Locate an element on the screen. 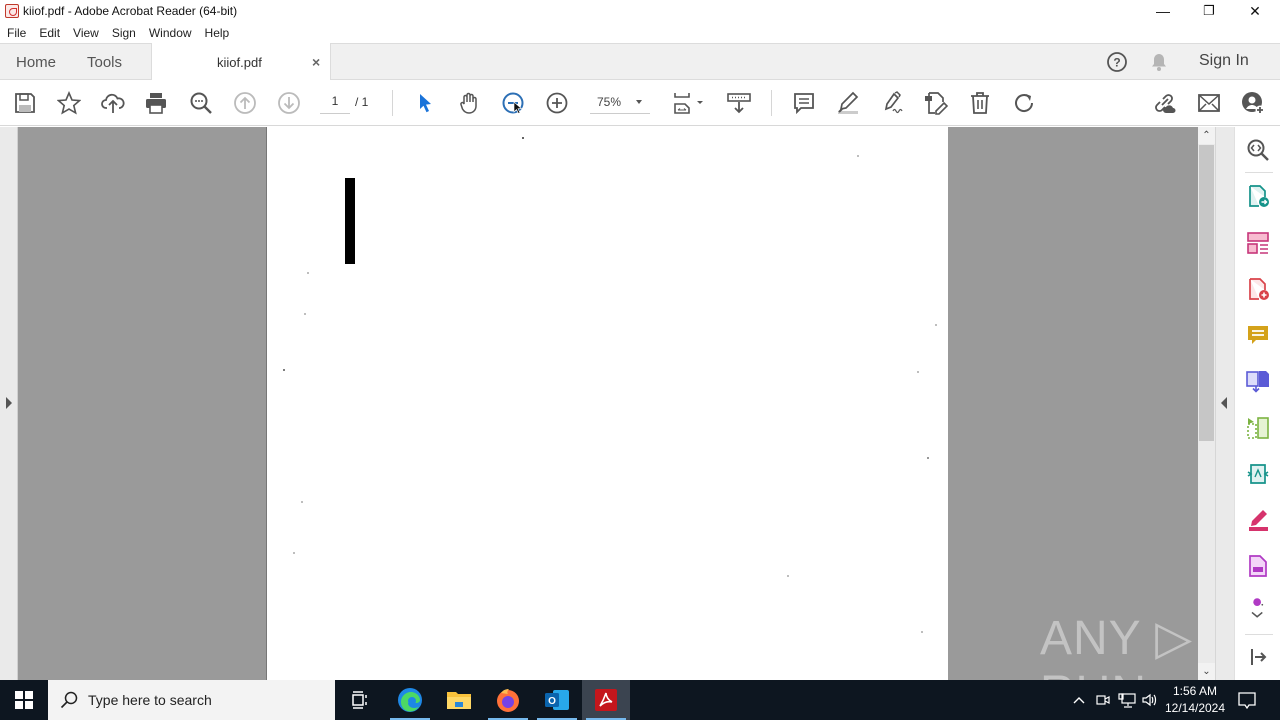  edit-pdf-tool-icon is located at coordinates (1258, 474).